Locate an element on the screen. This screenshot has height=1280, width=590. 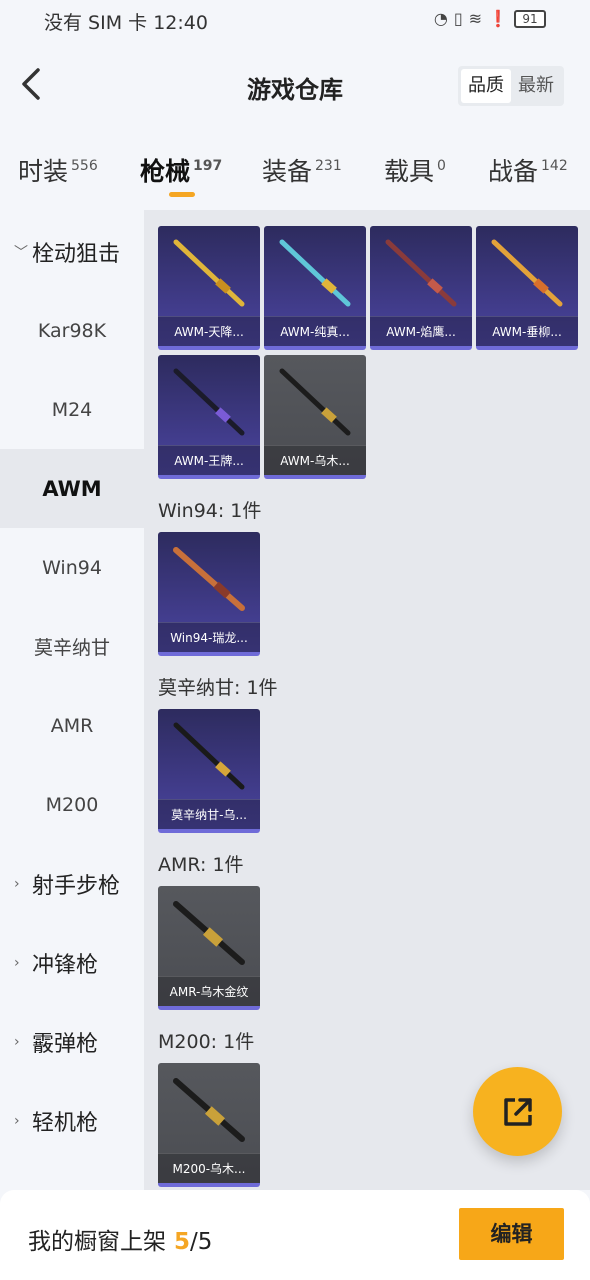
section-label-mosin: 莫辛纳甘: 1件 is located at coordinates (218, 688).